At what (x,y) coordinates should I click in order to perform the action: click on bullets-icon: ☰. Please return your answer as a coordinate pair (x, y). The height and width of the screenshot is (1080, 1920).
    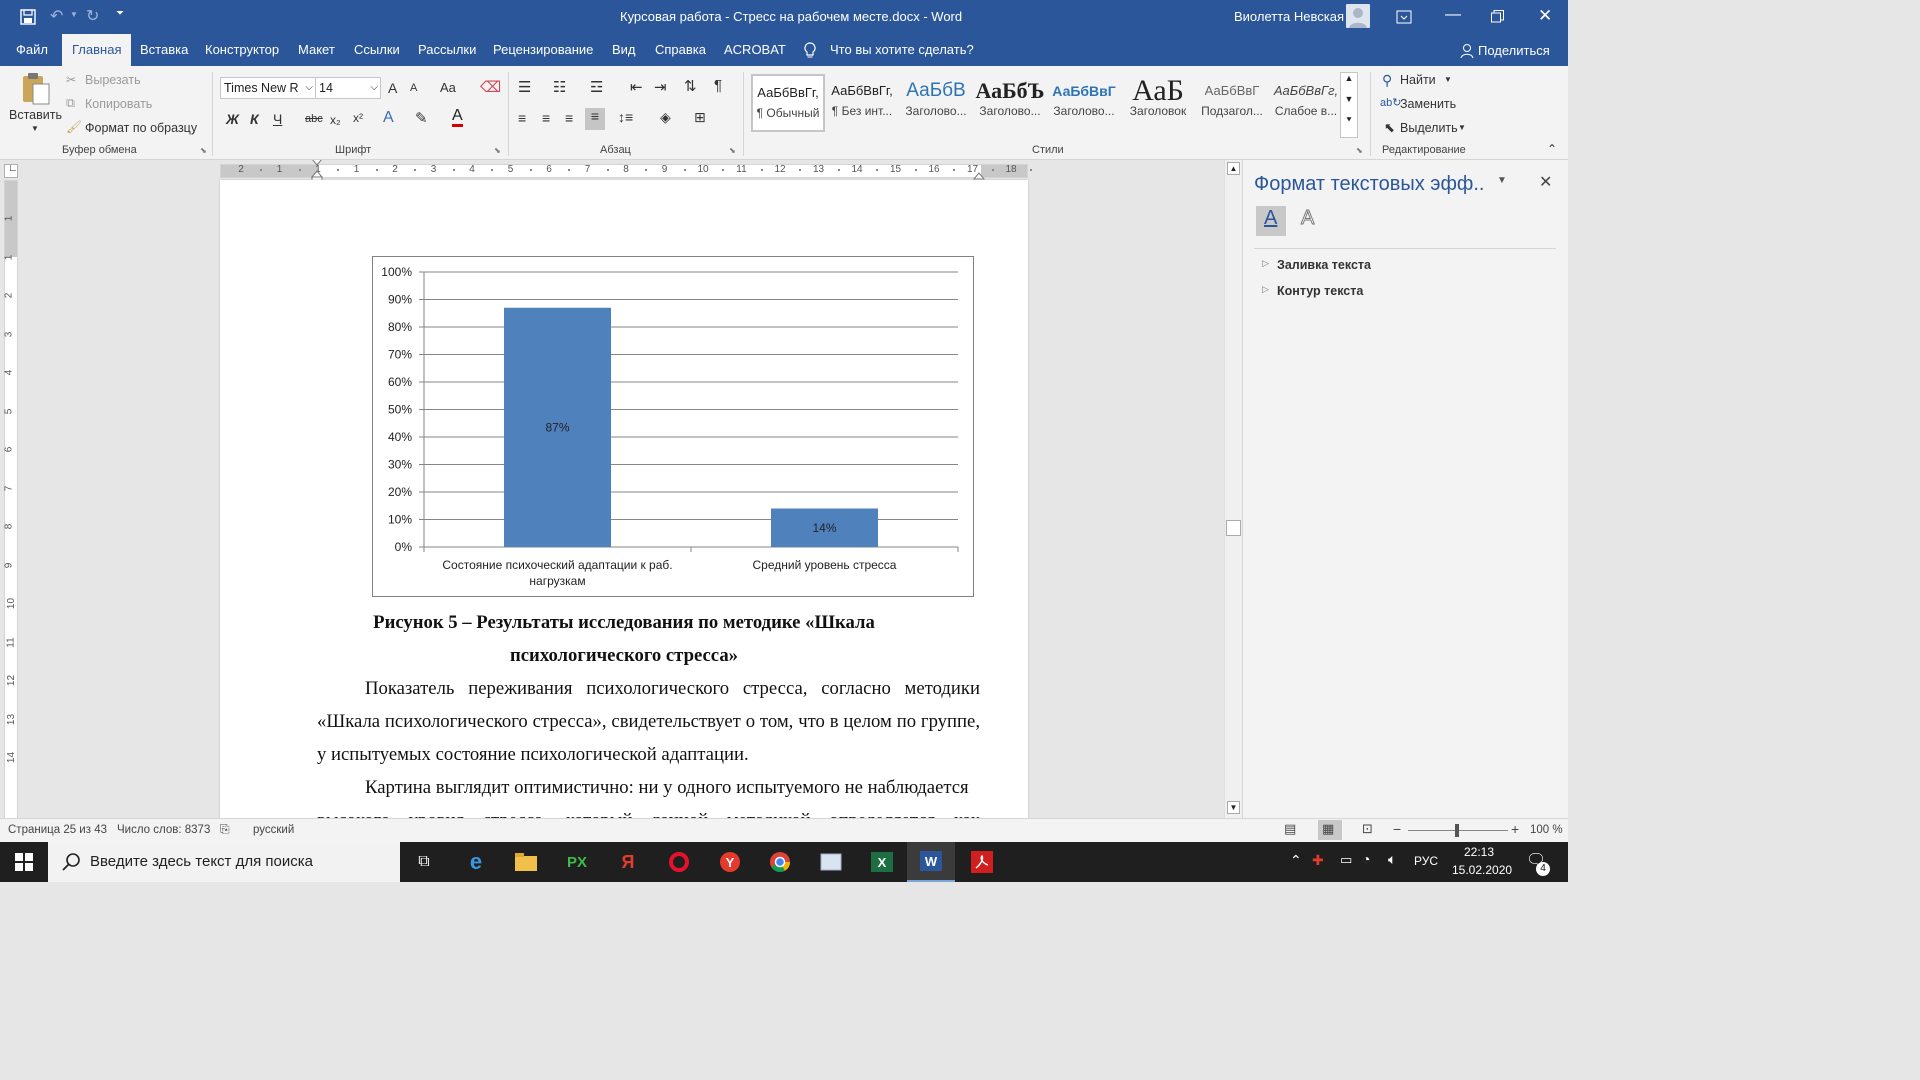
    Looking at the image, I should click on (524, 87).